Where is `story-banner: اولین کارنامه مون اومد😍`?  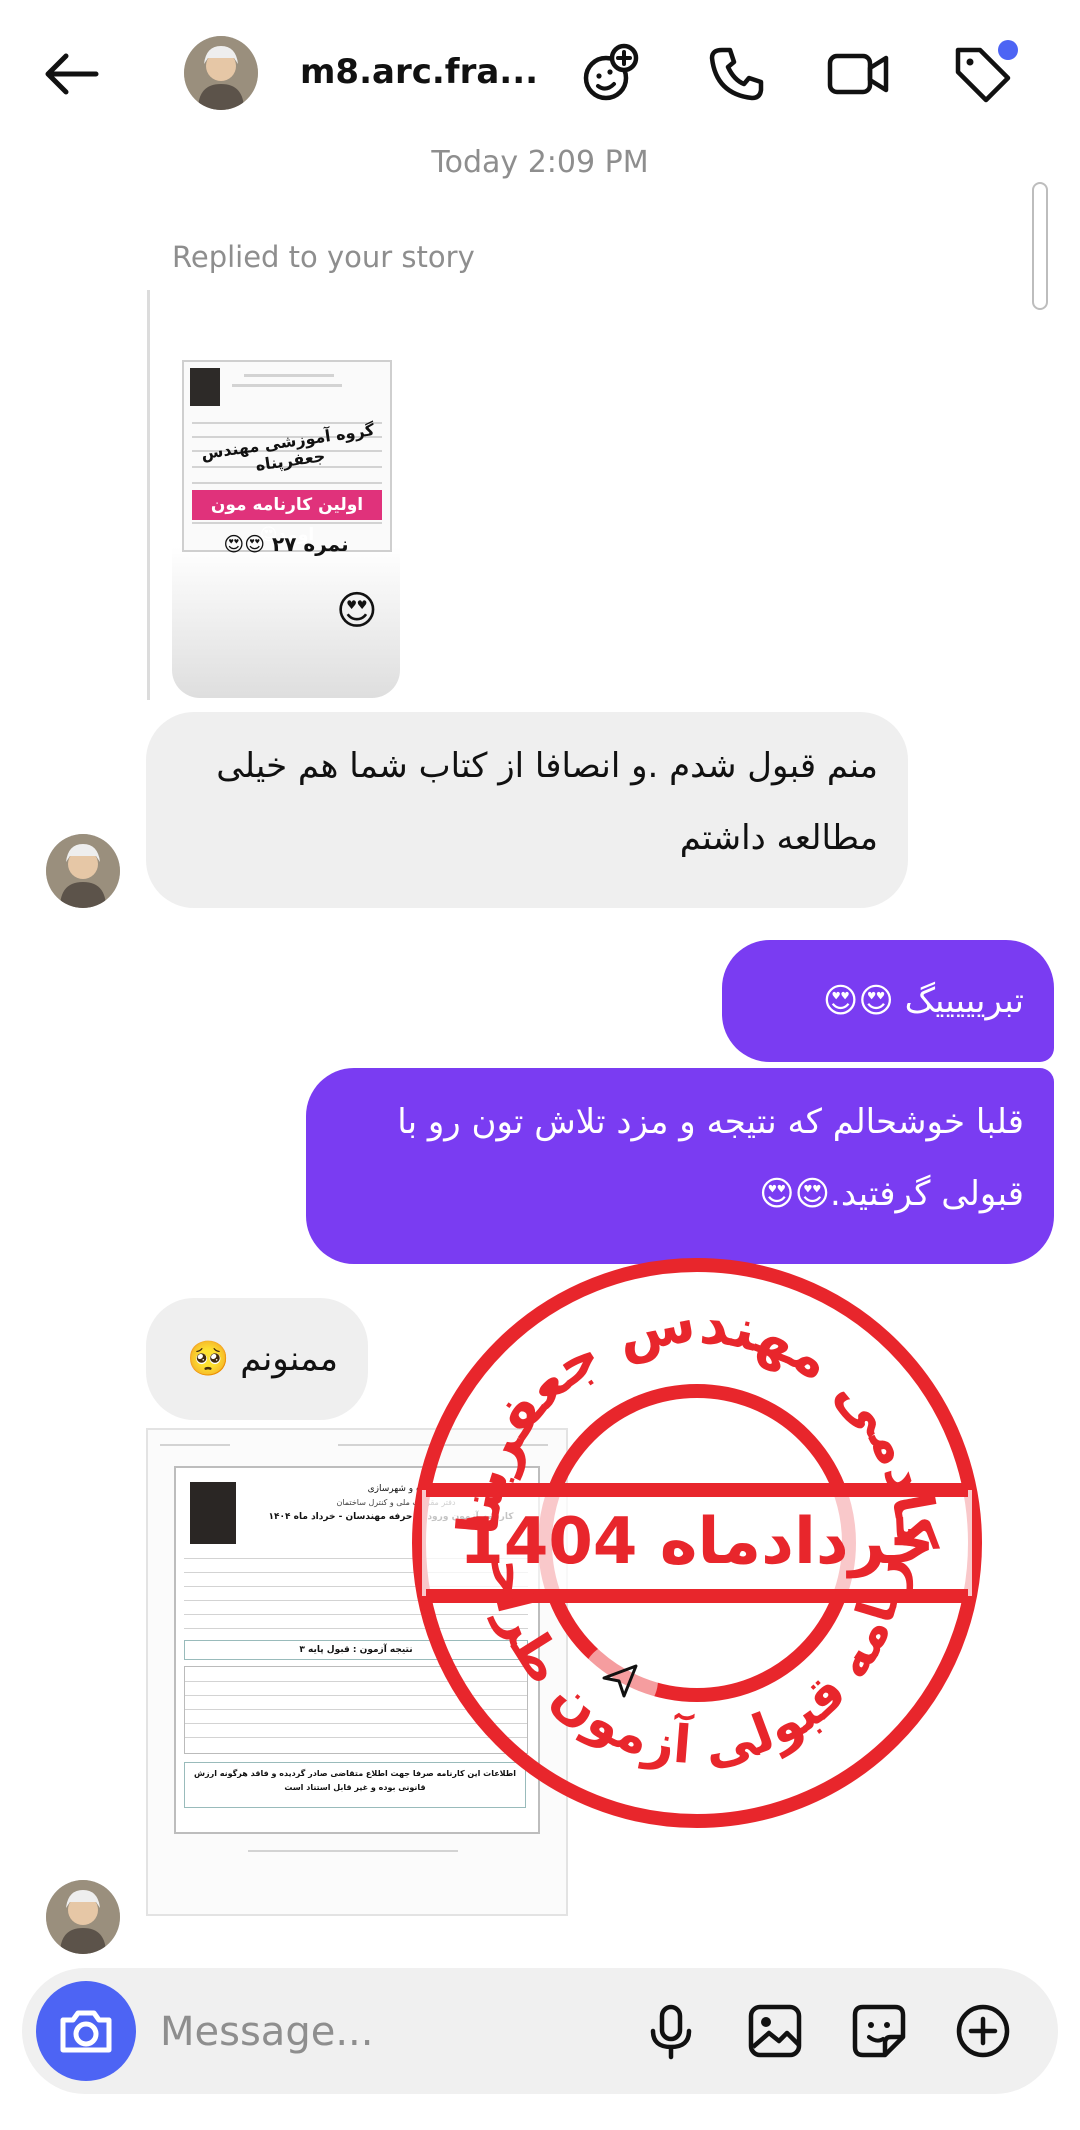
story-banner: اولین کارنامه مون اومد😍 is located at coordinates (287, 517).